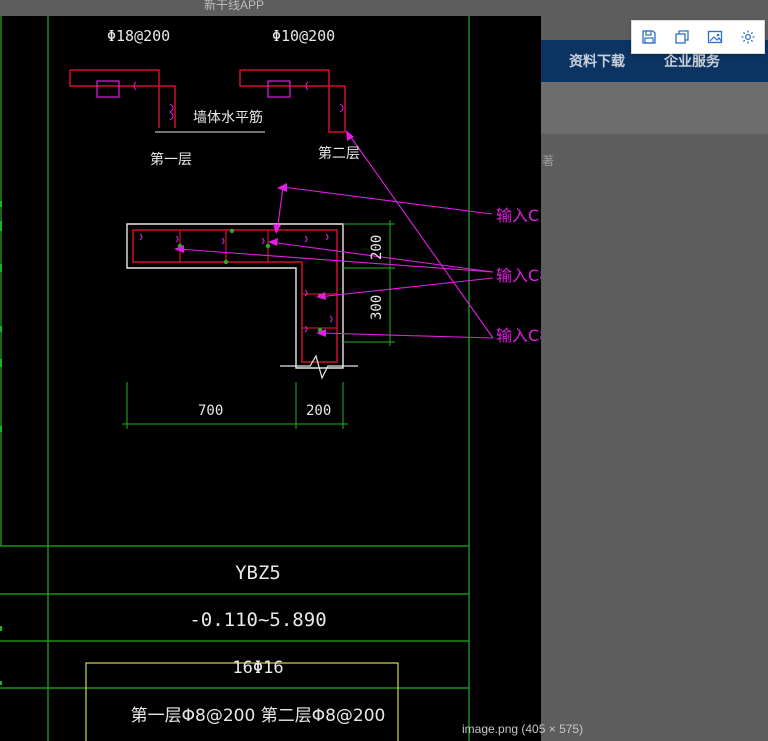  I want to click on settings-icon, so click(748, 37).